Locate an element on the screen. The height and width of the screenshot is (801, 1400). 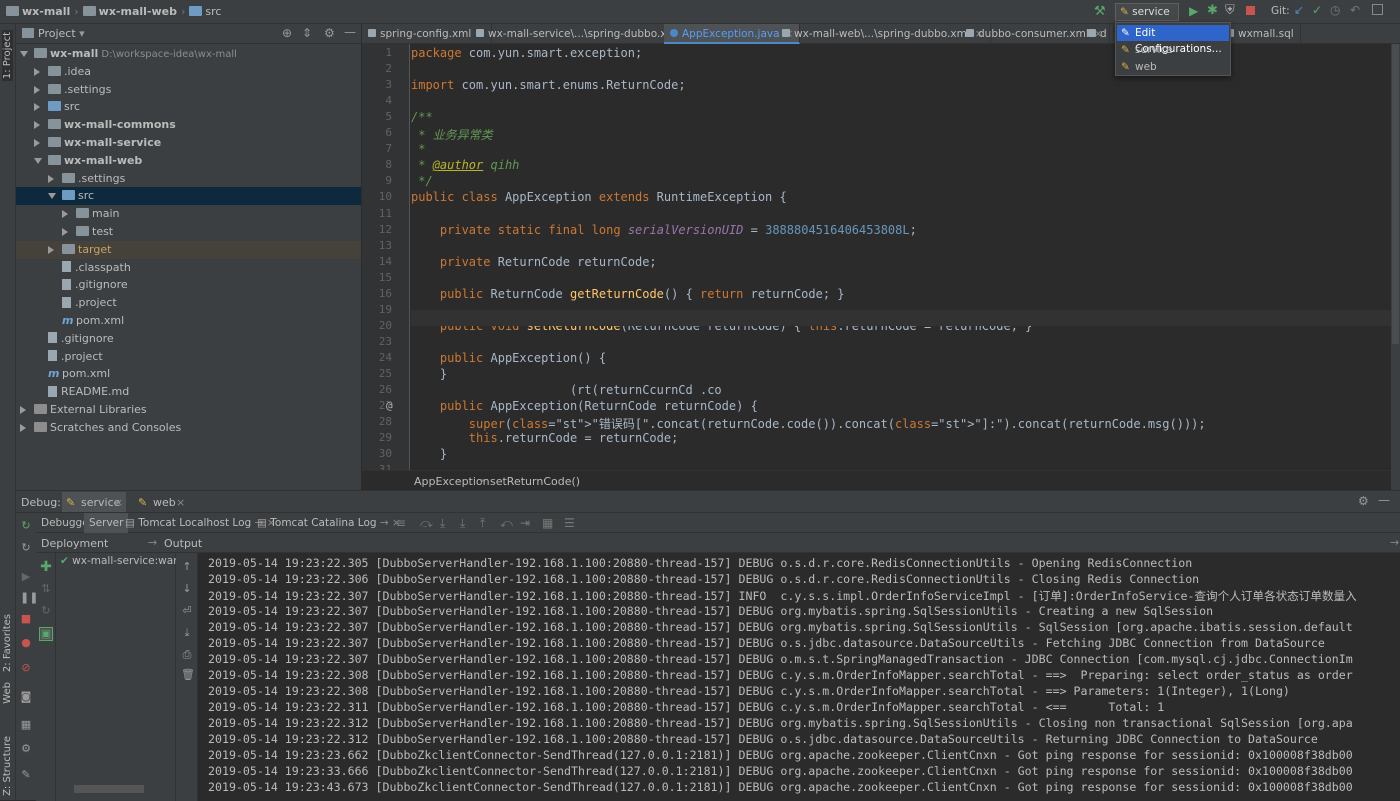
print-icon: ⎙ is located at coordinates (187, 655).